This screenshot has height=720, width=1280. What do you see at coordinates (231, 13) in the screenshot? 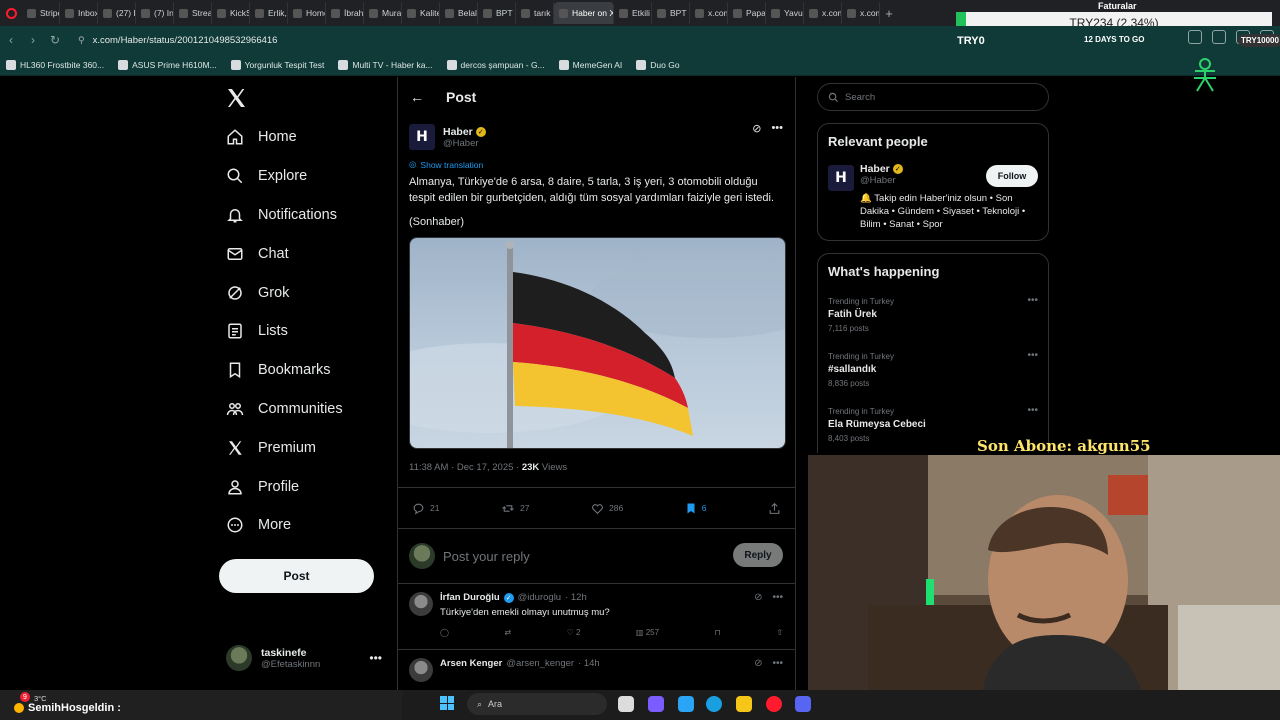
I see `browser-tab: KickS` at bounding box center [231, 13].